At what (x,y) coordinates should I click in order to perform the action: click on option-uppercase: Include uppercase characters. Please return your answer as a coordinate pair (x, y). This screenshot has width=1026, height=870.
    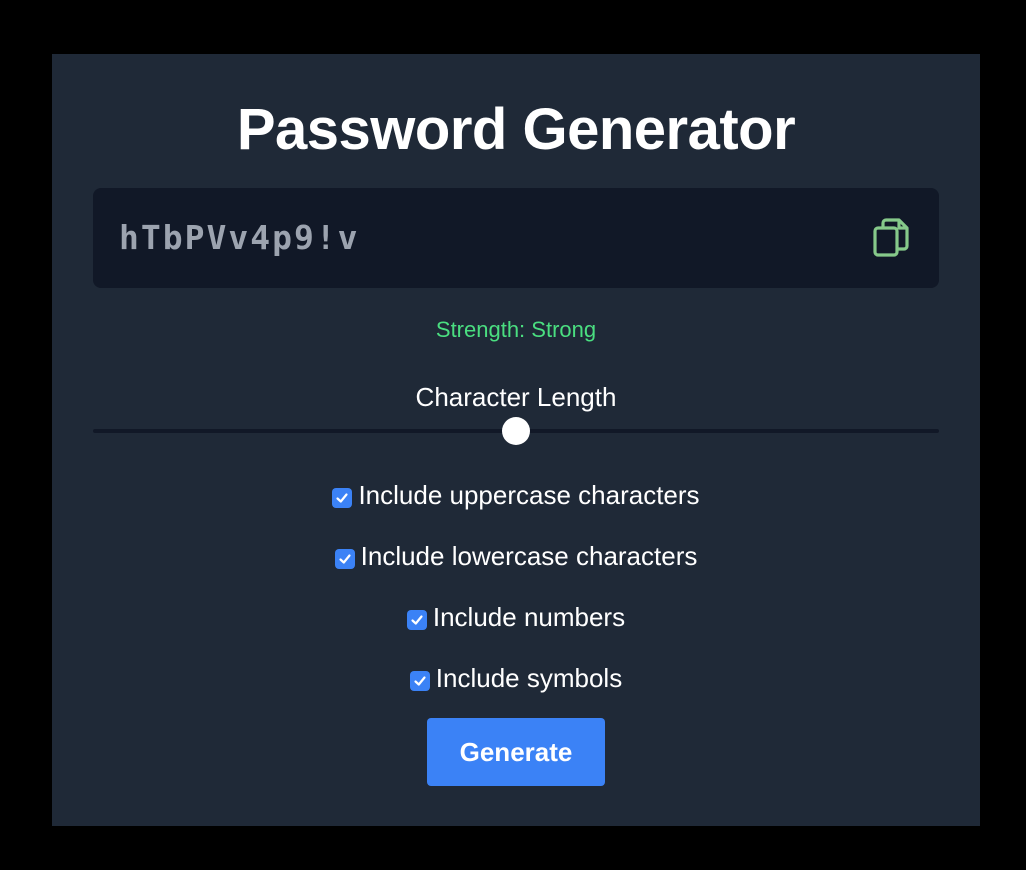
    Looking at the image, I should click on (516, 495).